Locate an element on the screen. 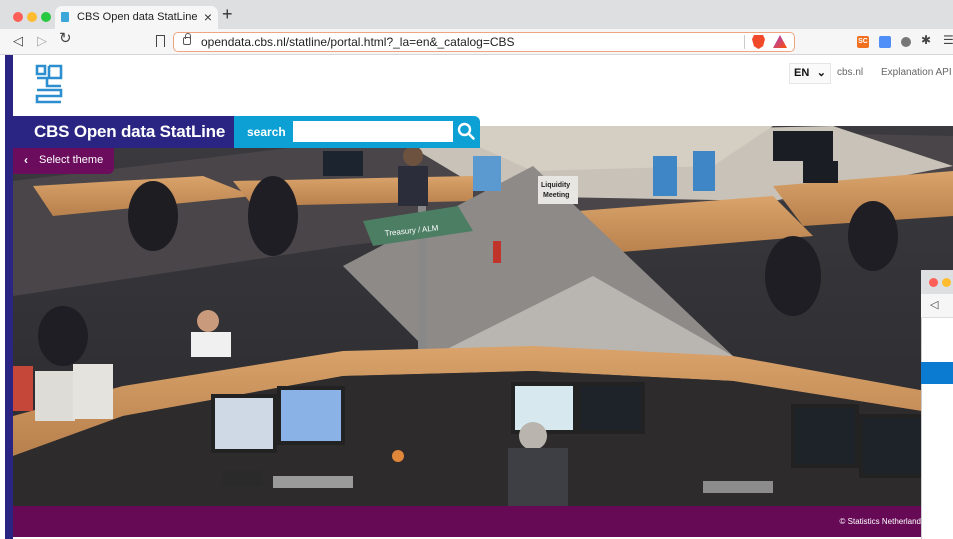  brand-bar: CBS Open data StatLine is located at coordinates (123, 132).